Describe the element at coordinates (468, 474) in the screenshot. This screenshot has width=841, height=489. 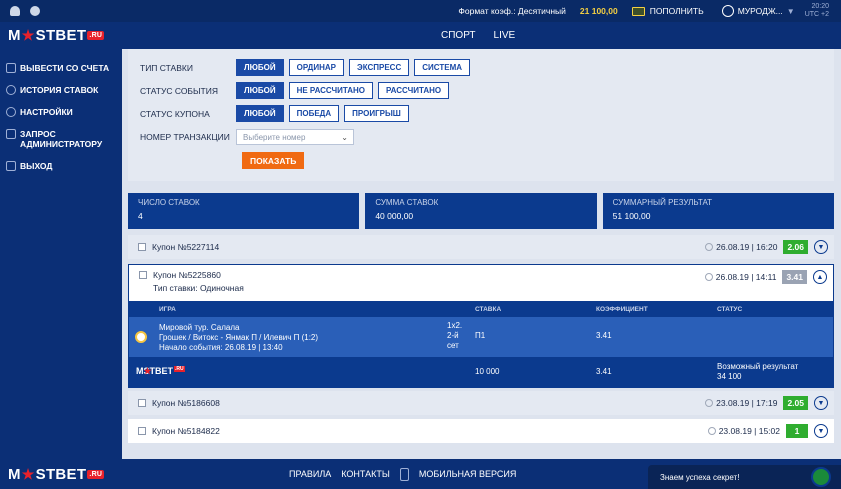
I see `footer-link-mobile: МОБИЛЬНАЯ ВЕРСИЯ` at that location.